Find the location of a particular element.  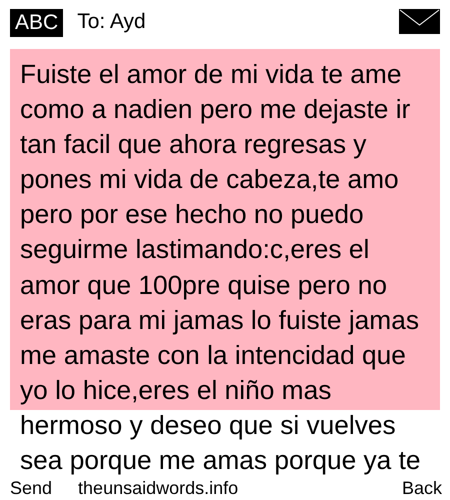

mail-icon is located at coordinates (419, 21).